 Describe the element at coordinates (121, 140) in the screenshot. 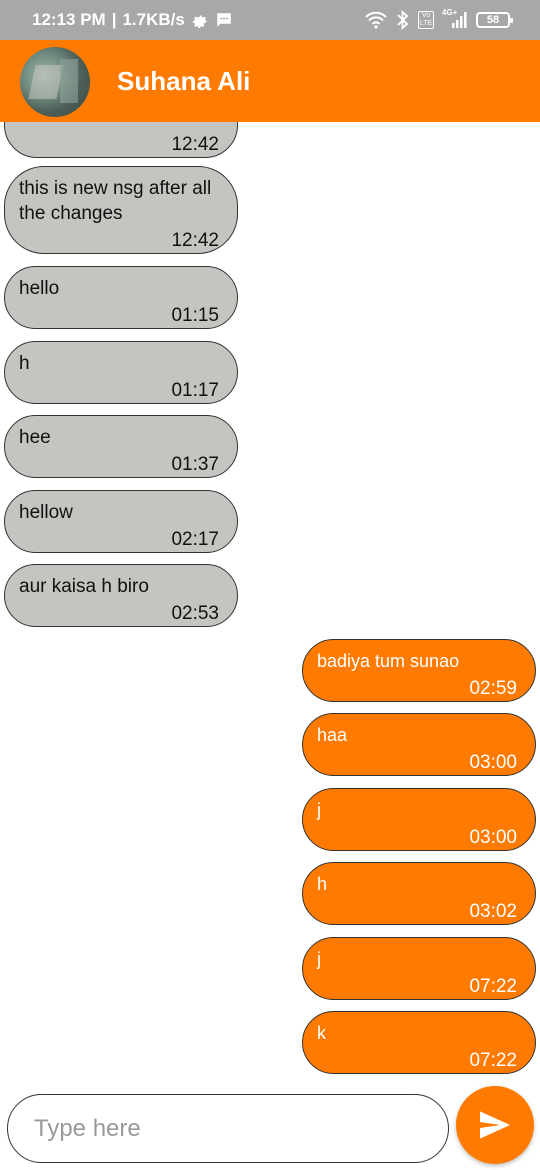

I see `message-bubble-incoming: 12:42` at that location.